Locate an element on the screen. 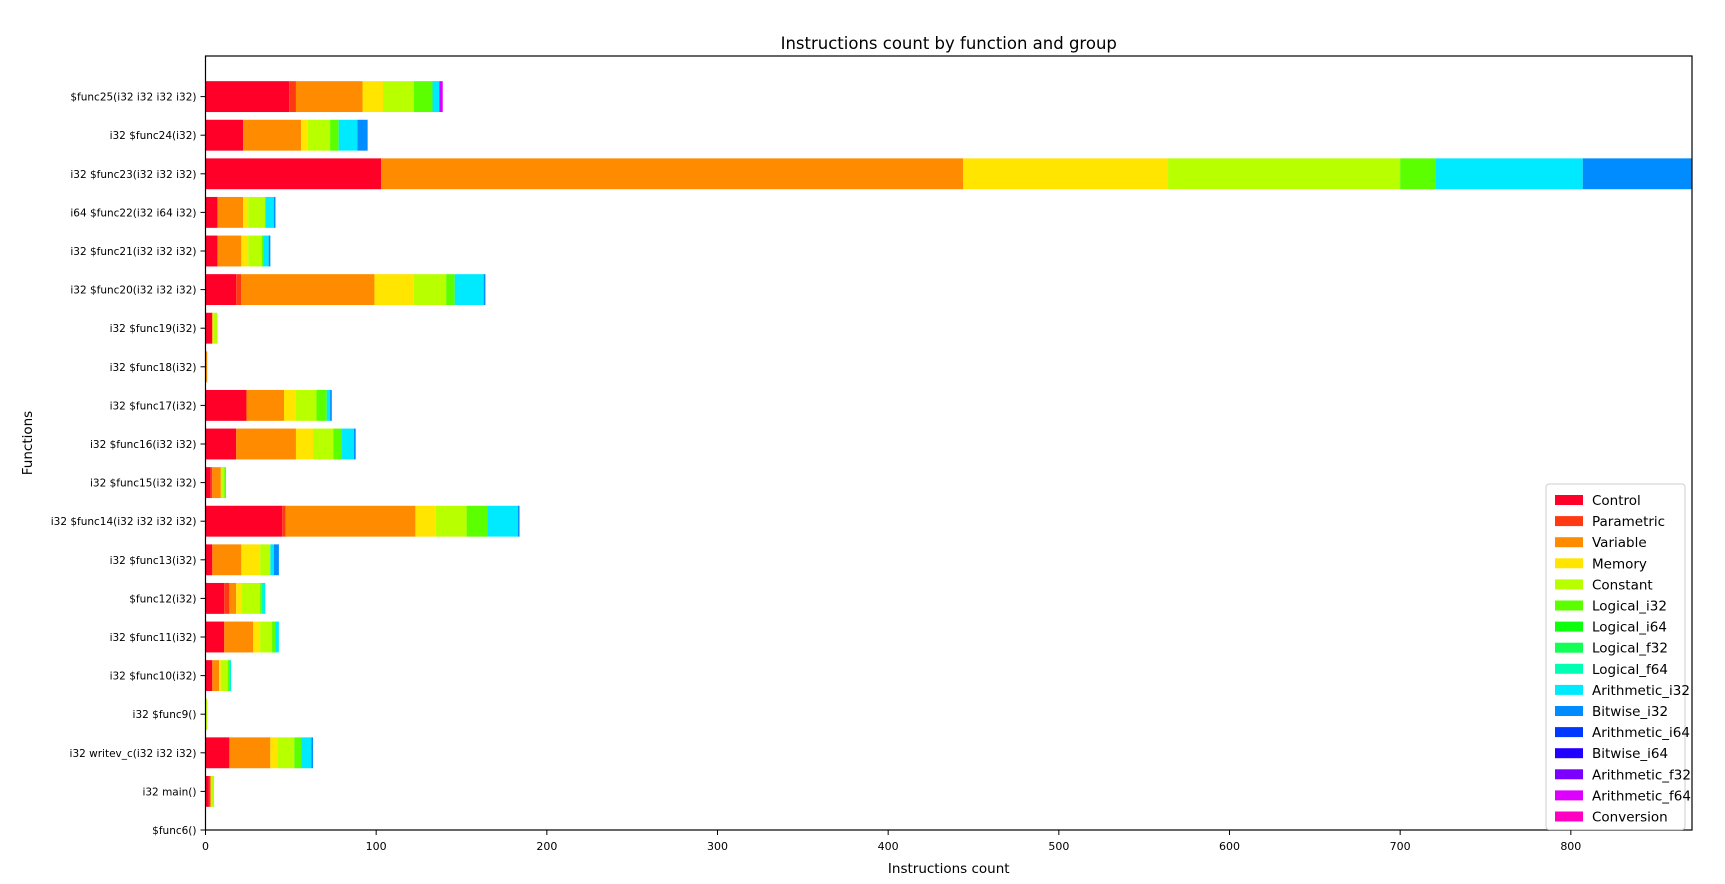  y-tick-label: i32 $func15(i32 i32) is located at coordinates (143, 484).